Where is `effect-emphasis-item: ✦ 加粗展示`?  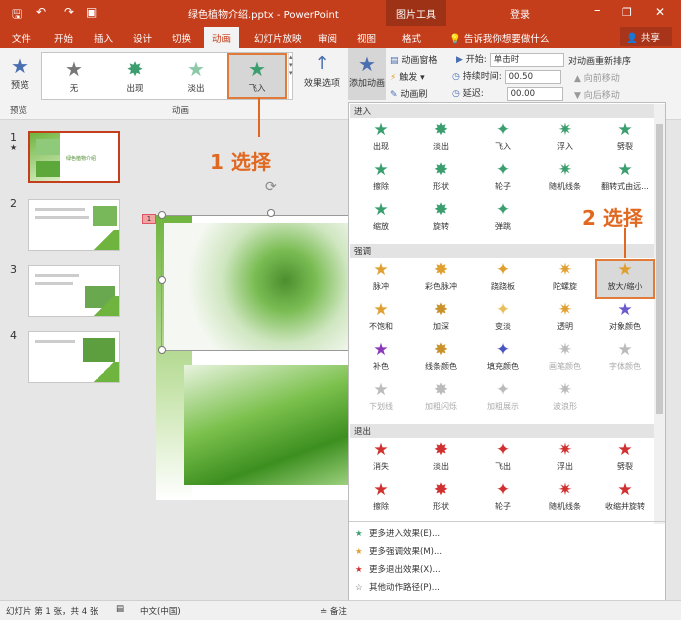
effect-emphasis-item: ✦ 加粗展示 is located at coordinates (503, 399).